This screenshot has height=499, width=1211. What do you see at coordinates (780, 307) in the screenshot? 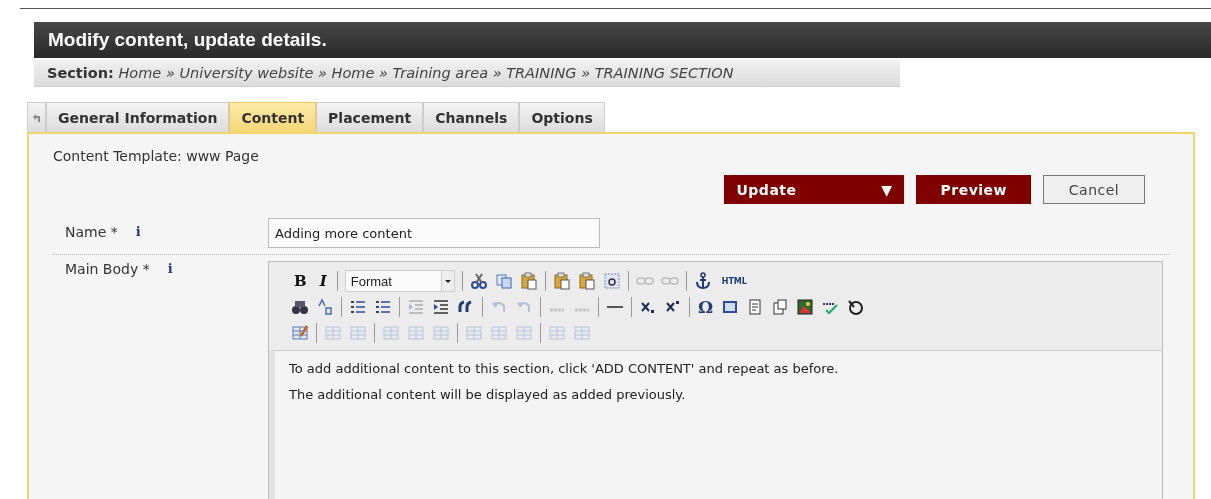
I see `layer-icon` at bounding box center [780, 307].